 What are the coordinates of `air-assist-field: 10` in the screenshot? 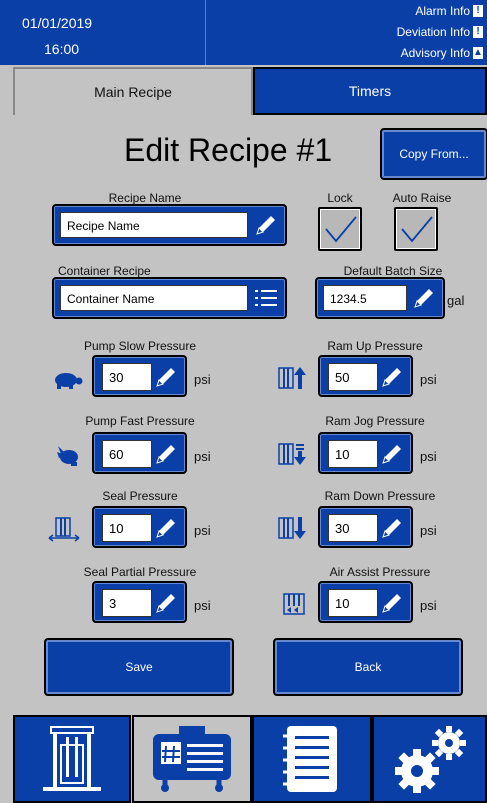 It's located at (365, 602).